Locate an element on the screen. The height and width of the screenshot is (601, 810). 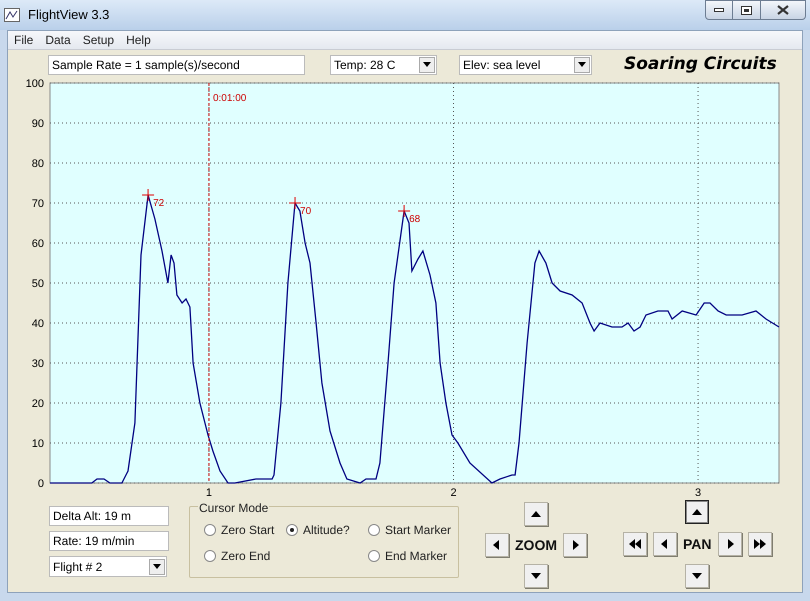
sample-rate-field: Sample Rate = 1 sample(s)/second is located at coordinates (176, 64).